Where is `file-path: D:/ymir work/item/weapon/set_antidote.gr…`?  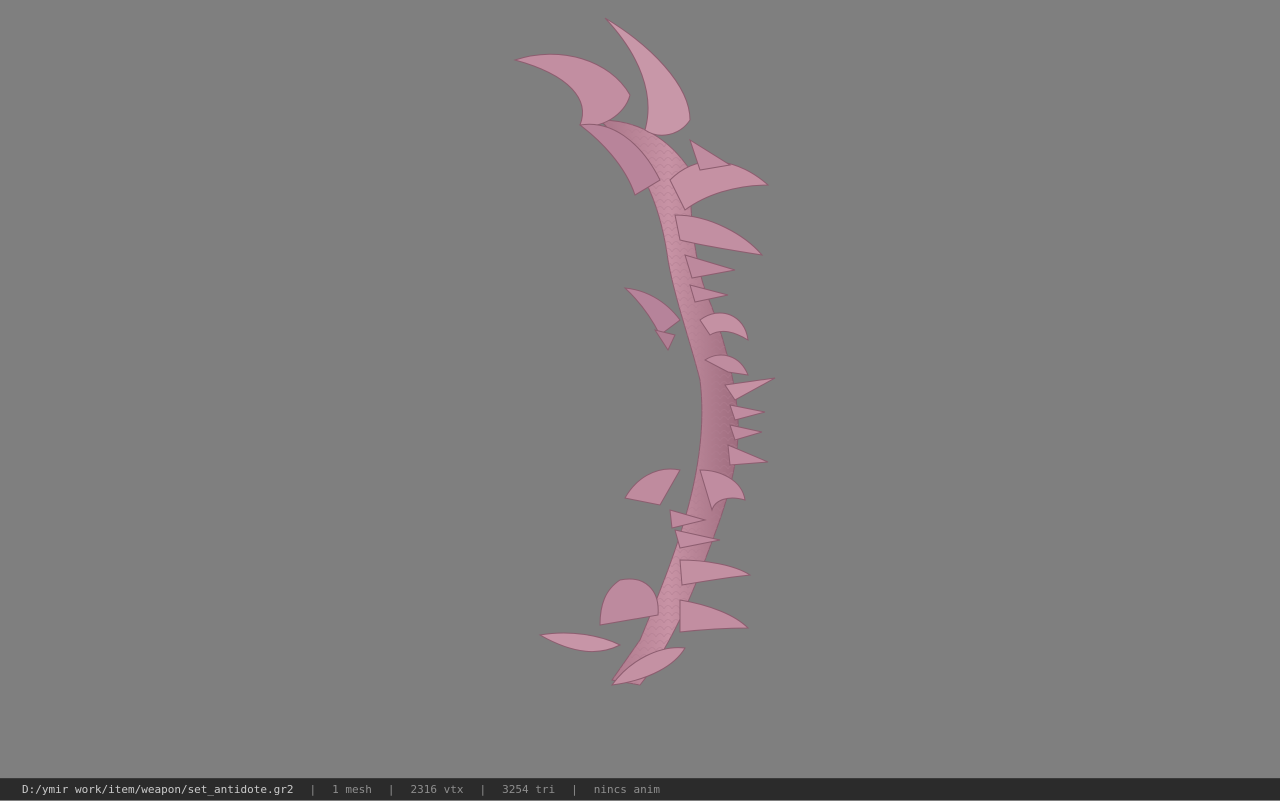 file-path: D:/ymir work/item/weapon/set_antidote.gr… is located at coordinates (158, 789).